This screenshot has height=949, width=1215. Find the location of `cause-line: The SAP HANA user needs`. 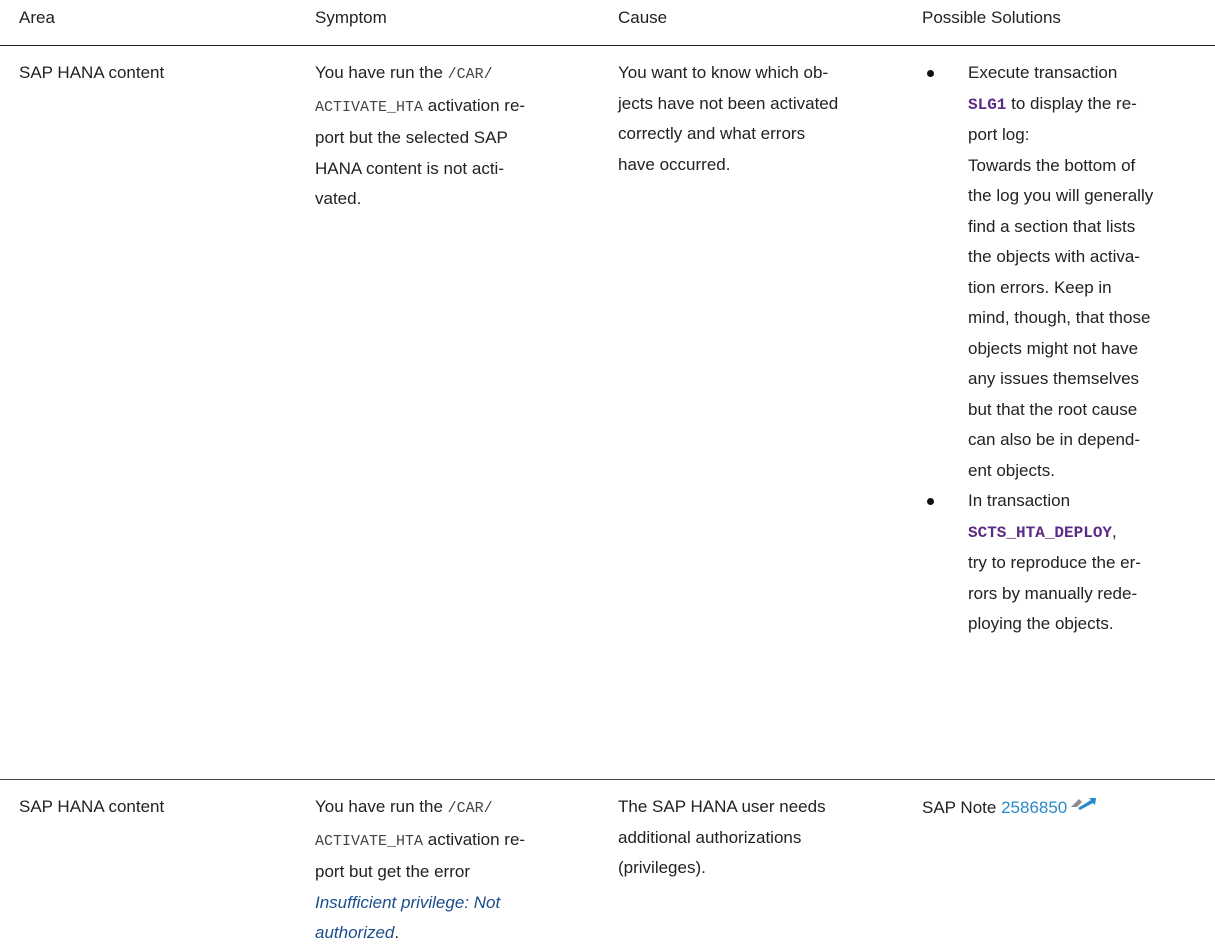

cause-line: The SAP HANA user needs is located at coordinates (722, 806).